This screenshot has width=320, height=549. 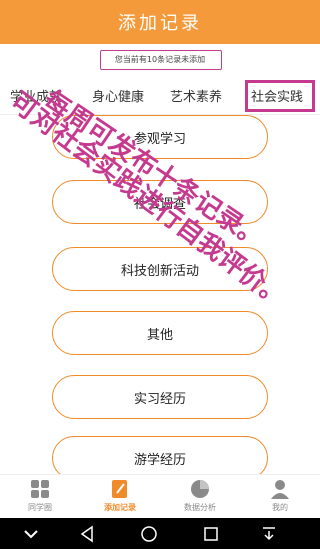 I want to click on category-label: 社会调查, so click(x=159, y=204).